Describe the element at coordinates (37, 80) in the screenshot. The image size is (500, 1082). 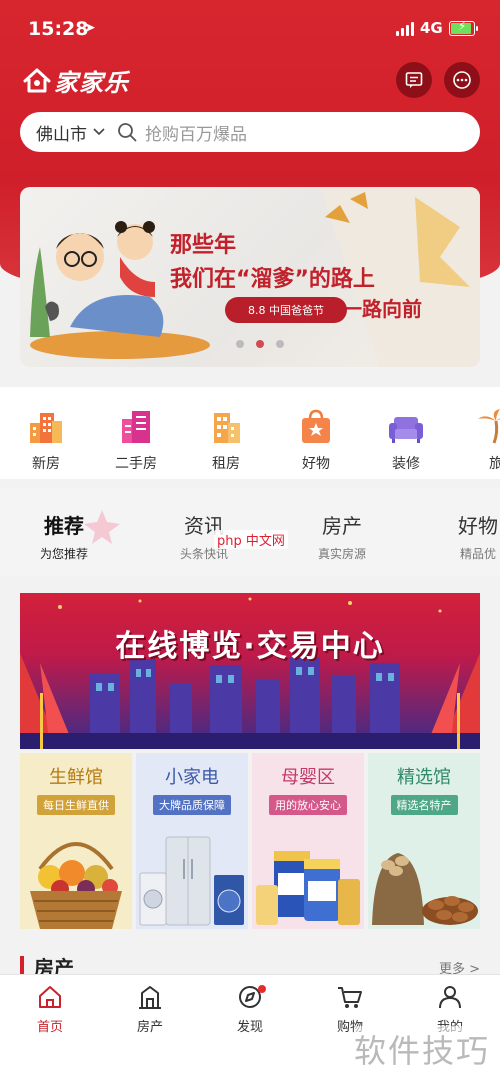
I see `logo-house-icon` at that location.